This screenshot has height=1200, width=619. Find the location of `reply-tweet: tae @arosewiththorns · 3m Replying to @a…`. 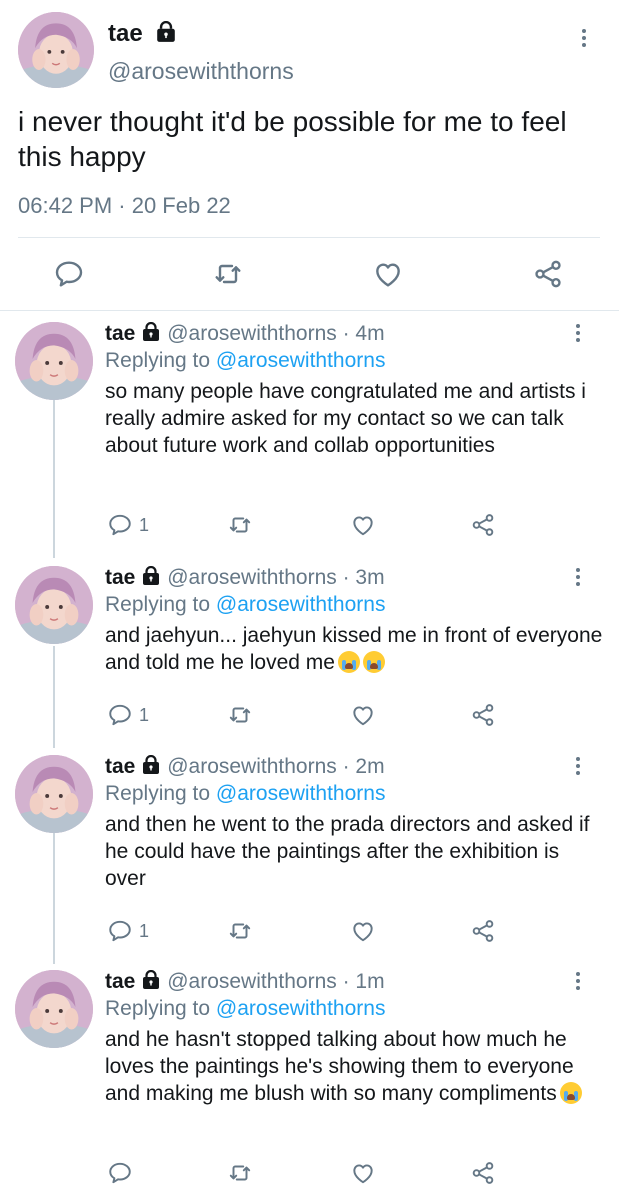

reply-tweet: tae @arosewiththorns · 3m Replying to @a… is located at coordinates (309, 654).